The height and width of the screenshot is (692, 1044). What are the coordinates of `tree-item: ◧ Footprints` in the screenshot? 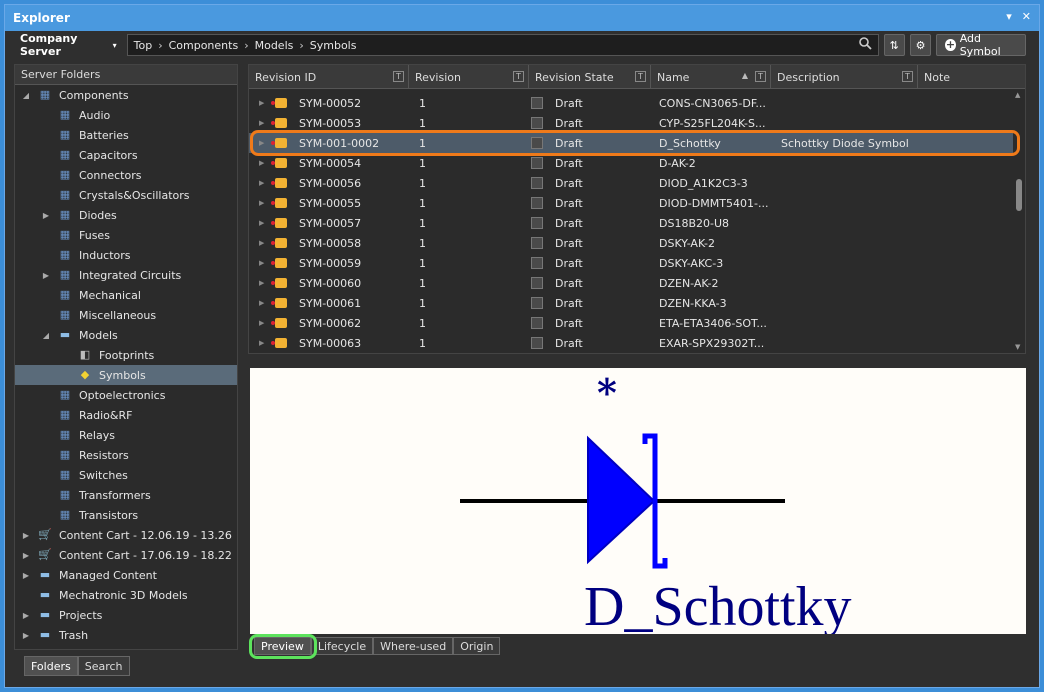 It's located at (126, 355).